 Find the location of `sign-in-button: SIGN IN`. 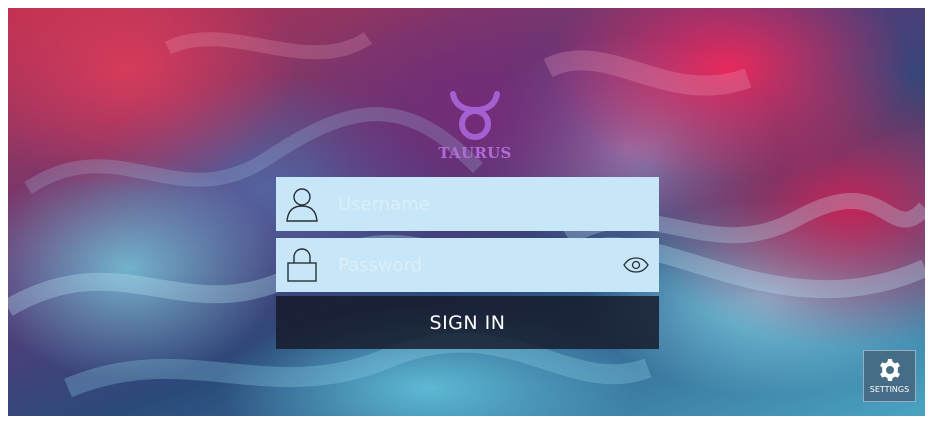

sign-in-button: SIGN IN is located at coordinates (467, 322).